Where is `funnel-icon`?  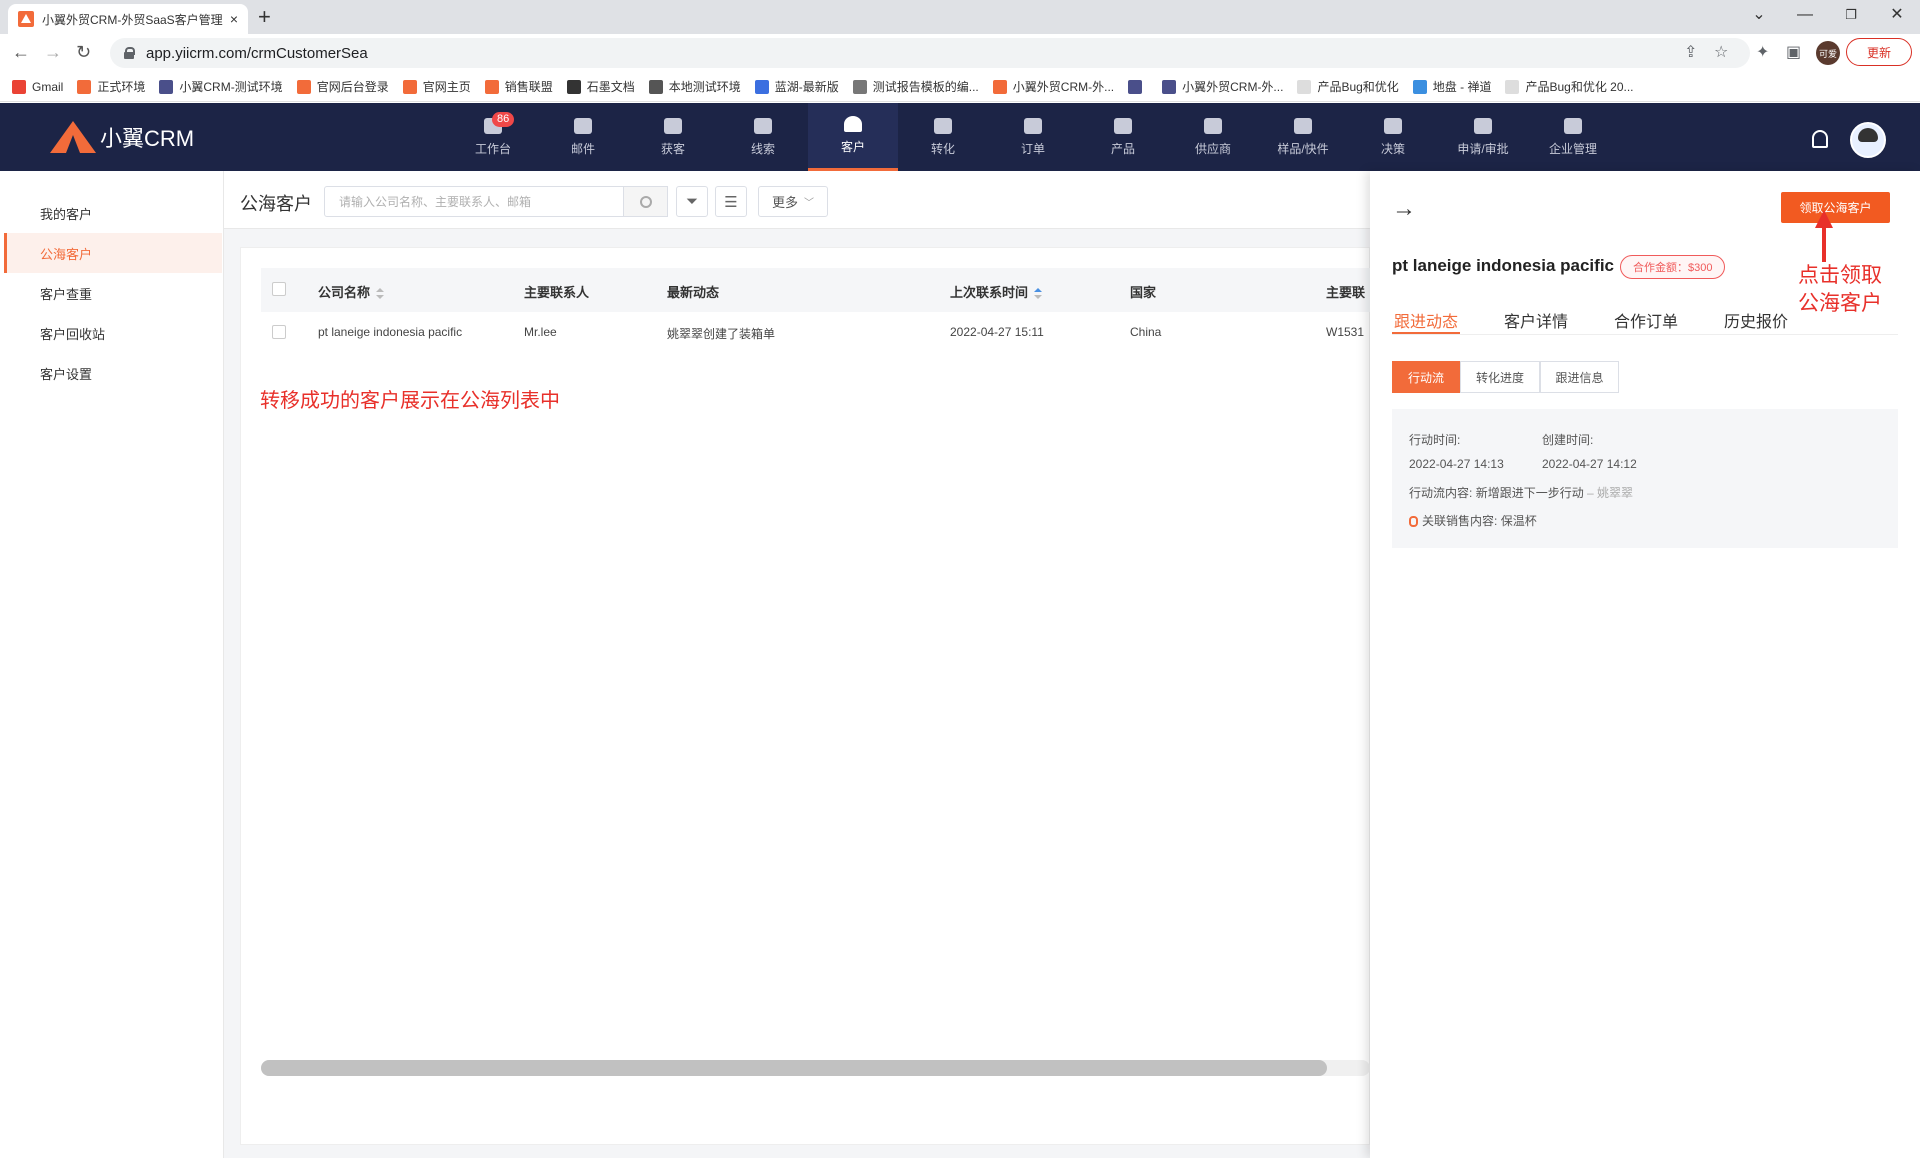 funnel-icon is located at coordinates (943, 125).